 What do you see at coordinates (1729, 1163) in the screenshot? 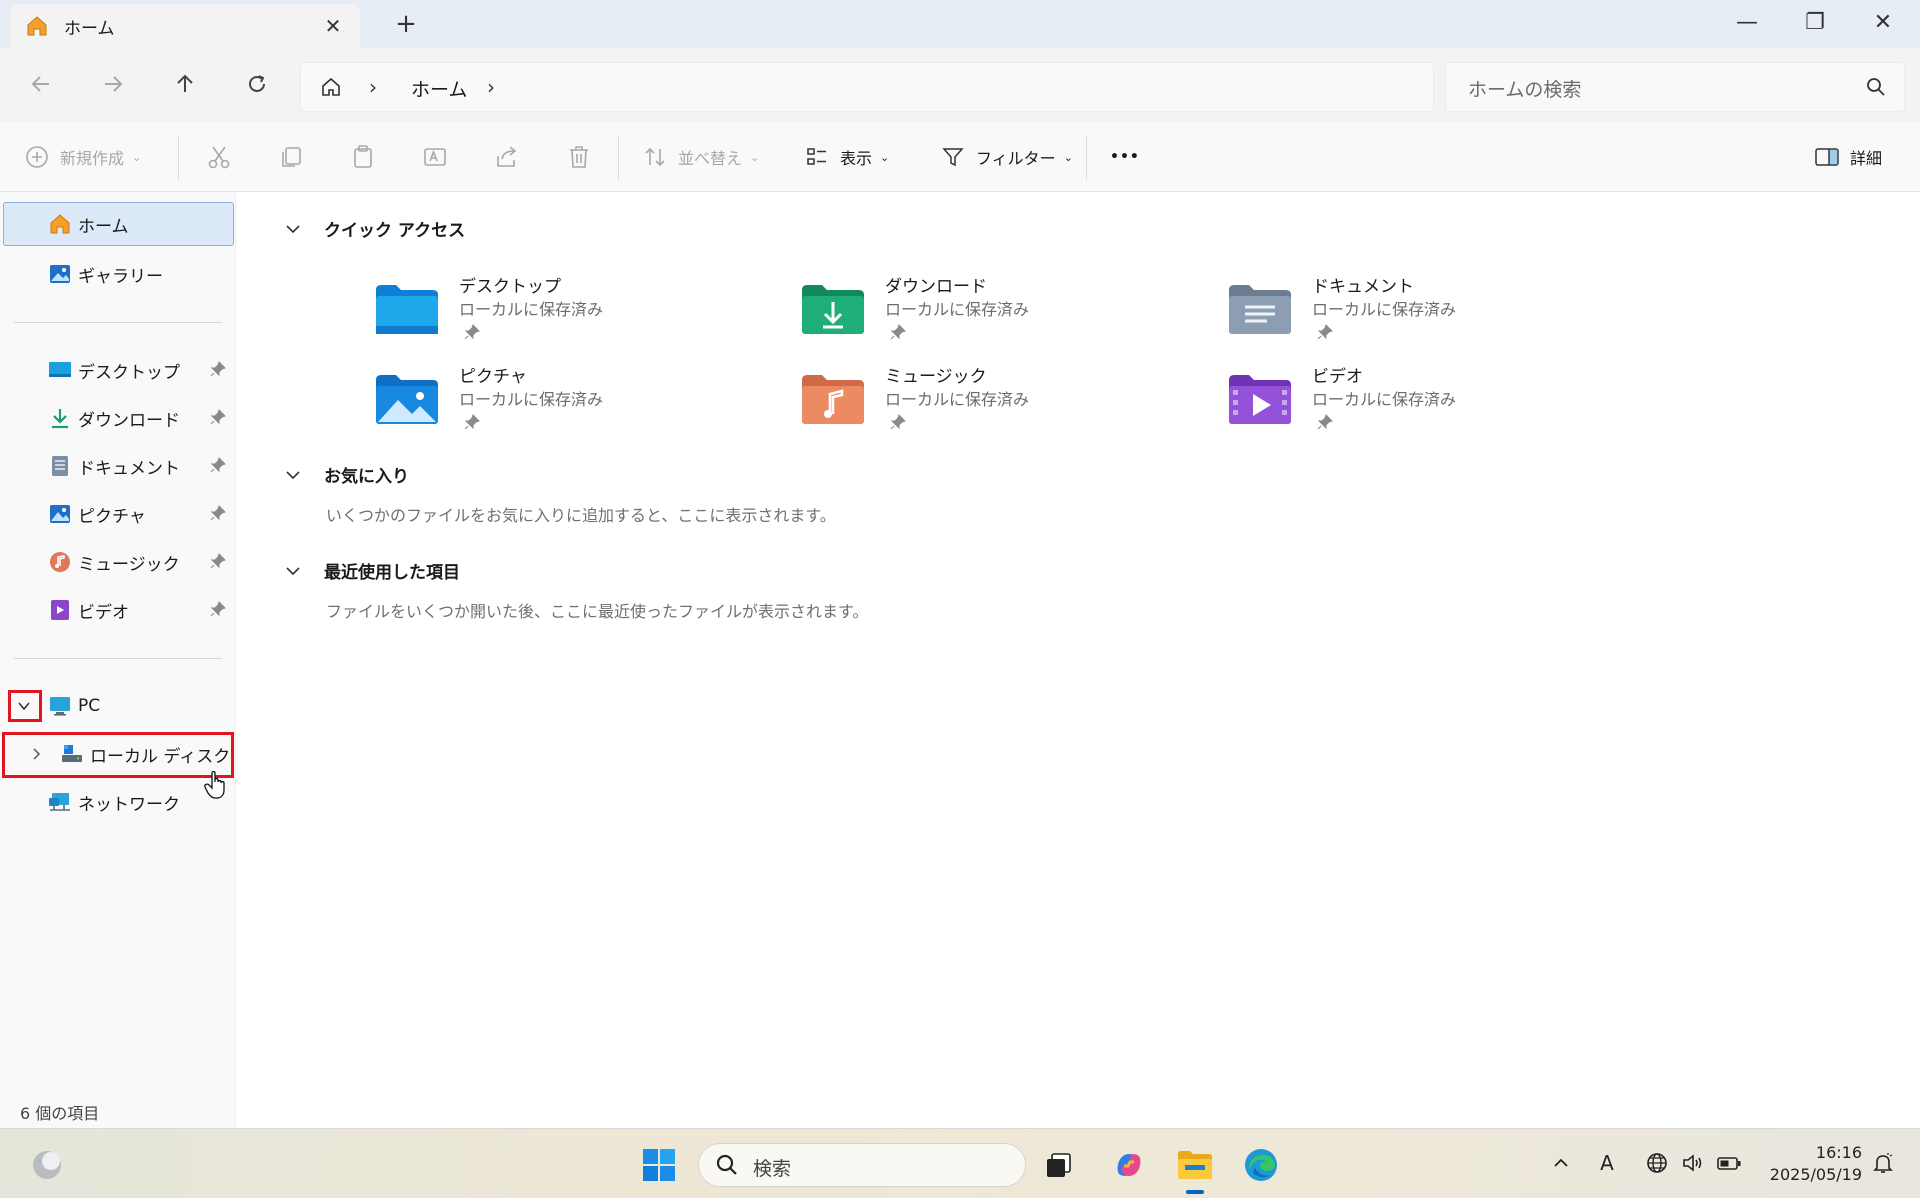
I see `battery-icon` at bounding box center [1729, 1163].